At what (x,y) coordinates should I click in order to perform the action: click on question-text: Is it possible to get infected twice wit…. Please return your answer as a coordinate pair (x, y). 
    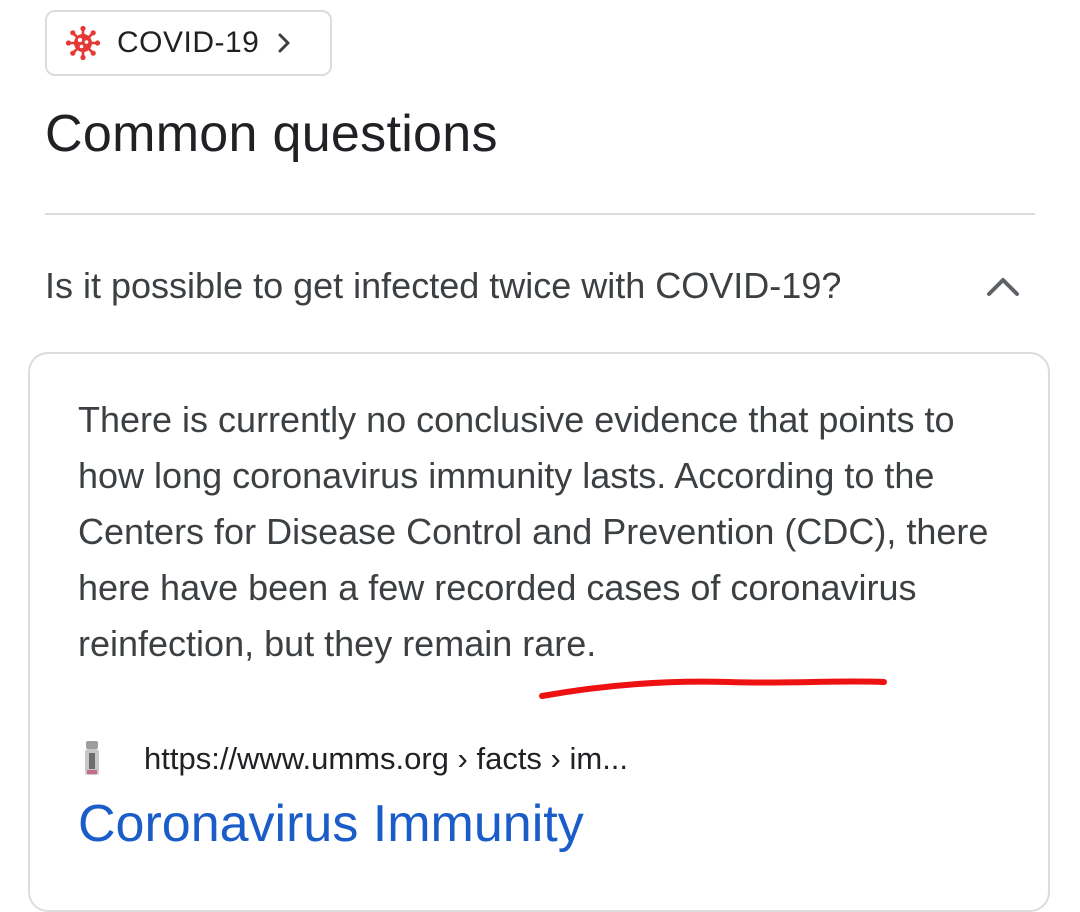
    Looking at the image, I should click on (443, 285).